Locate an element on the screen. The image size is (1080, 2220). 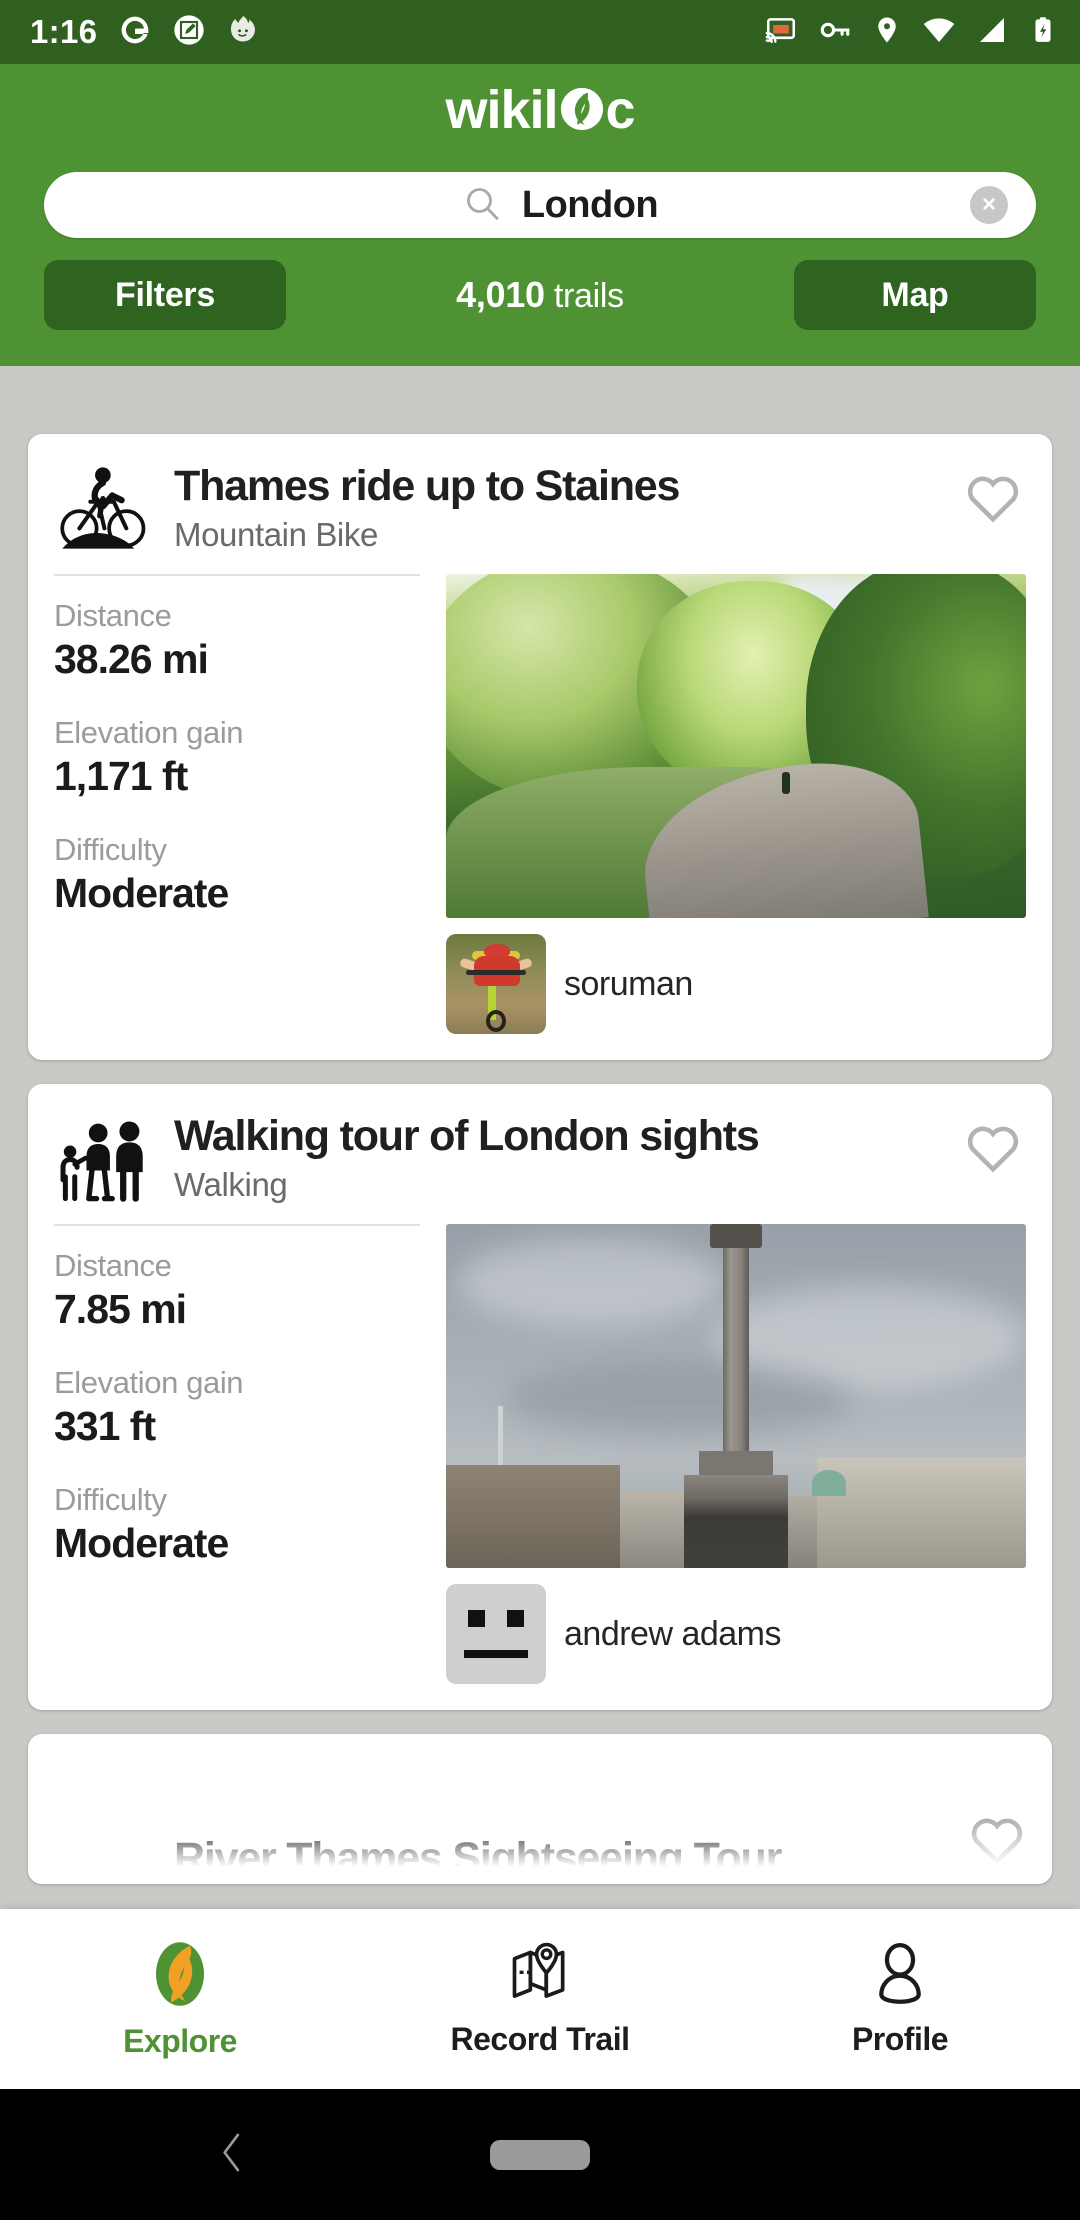
map-button: Map is located at coordinates (914, 295).